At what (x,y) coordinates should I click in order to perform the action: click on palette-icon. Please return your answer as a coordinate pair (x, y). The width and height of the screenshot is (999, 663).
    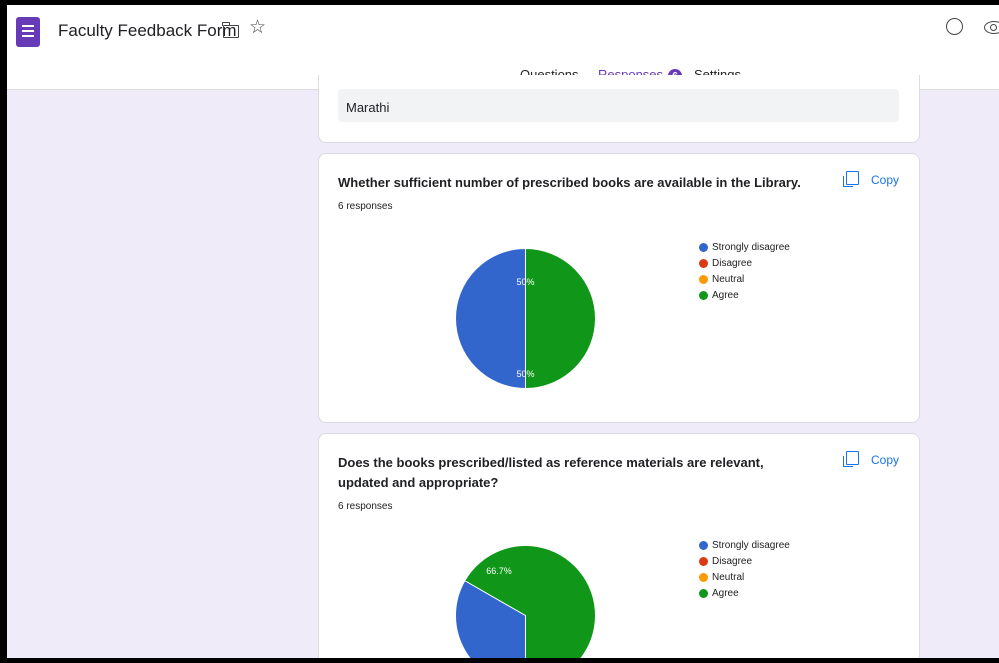
    Looking at the image, I should click on (954, 26).